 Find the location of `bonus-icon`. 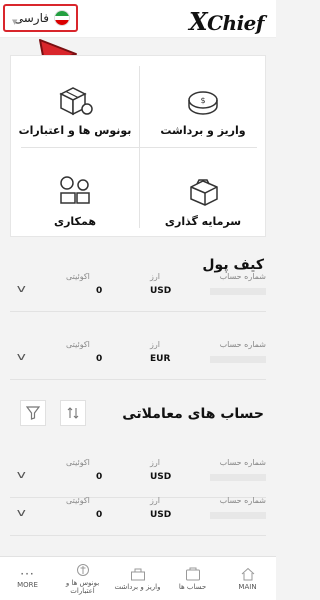

bonus-icon is located at coordinates (82, 570).